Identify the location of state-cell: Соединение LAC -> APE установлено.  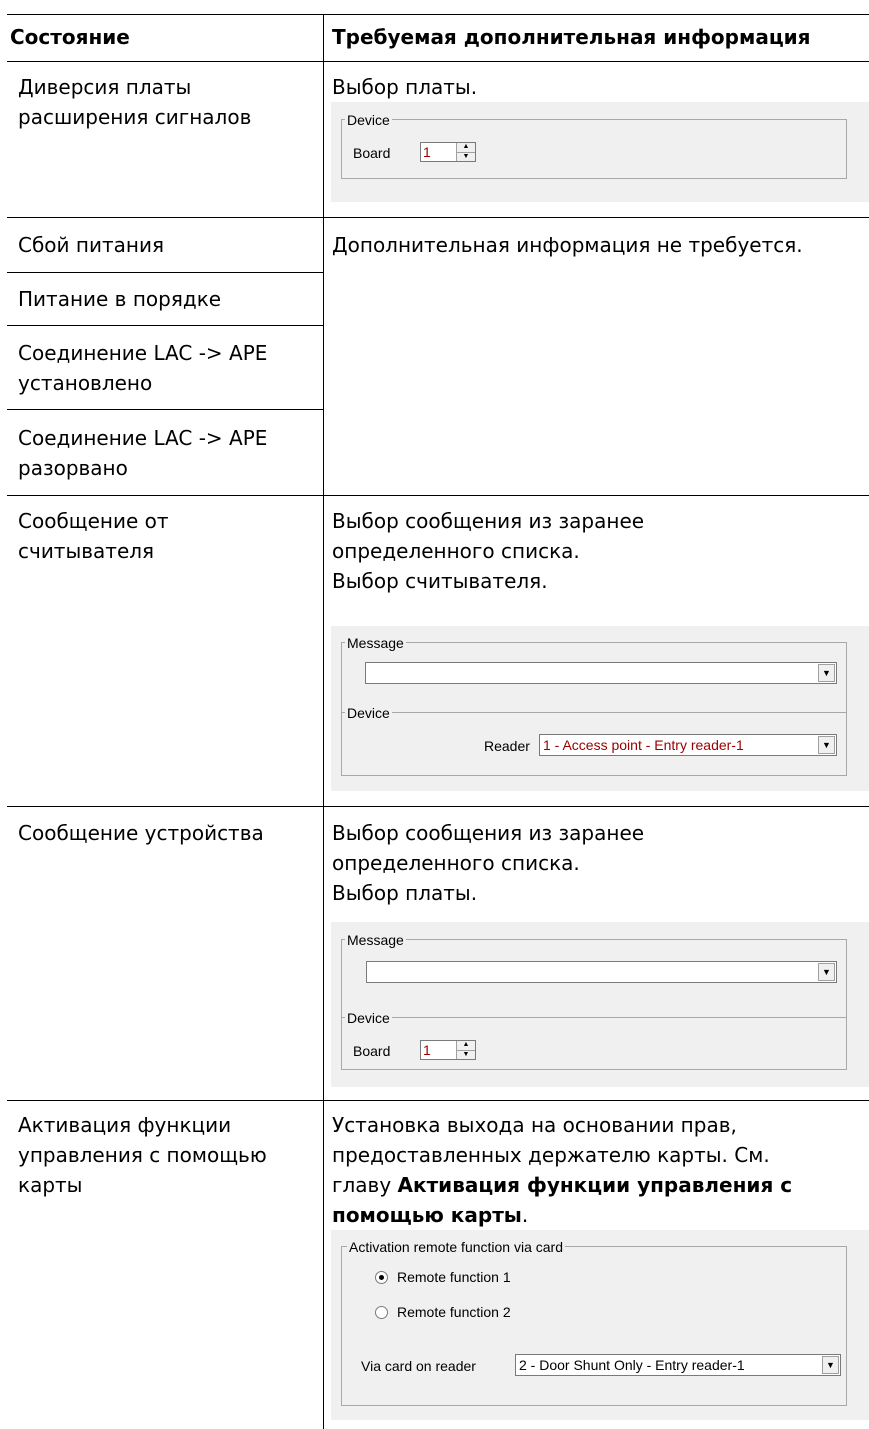
(143, 368).